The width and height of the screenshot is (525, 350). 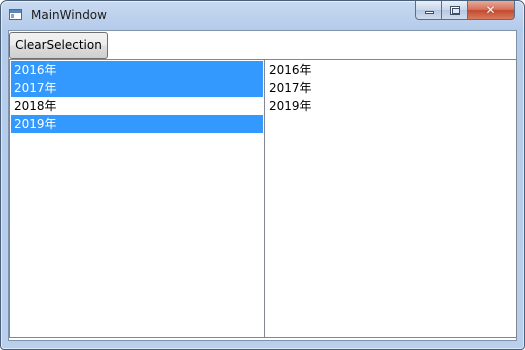 I want to click on minimize-button, so click(x=428, y=10).